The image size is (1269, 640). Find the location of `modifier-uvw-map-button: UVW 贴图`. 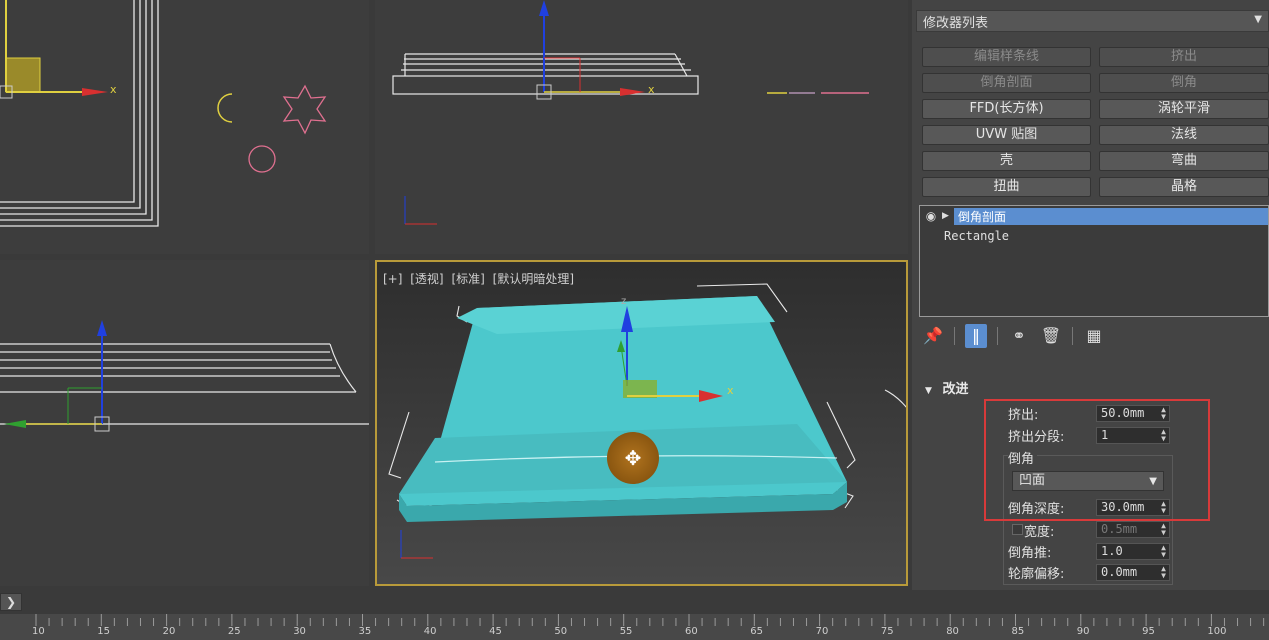

modifier-uvw-map-button: UVW 贴图 is located at coordinates (1006, 135).